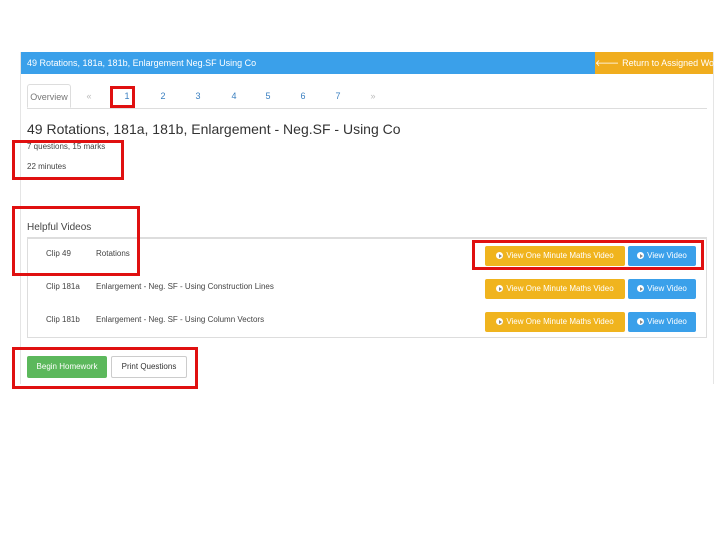 The height and width of the screenshot is (540, 720). Describe the element at coordinates (63, 319) in the screenshot. I see `clip-number: Clip 181b` at that location.